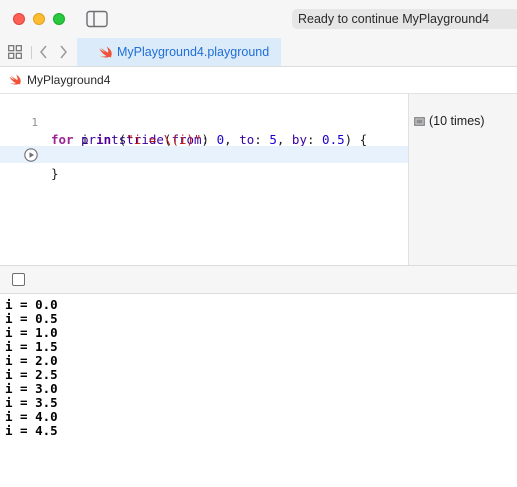 Image resolution: width=517 pixels, height=487 pixels. Describe the element at coordinates (19, 19) in the screenshot. I see `close-window-button` at that location.